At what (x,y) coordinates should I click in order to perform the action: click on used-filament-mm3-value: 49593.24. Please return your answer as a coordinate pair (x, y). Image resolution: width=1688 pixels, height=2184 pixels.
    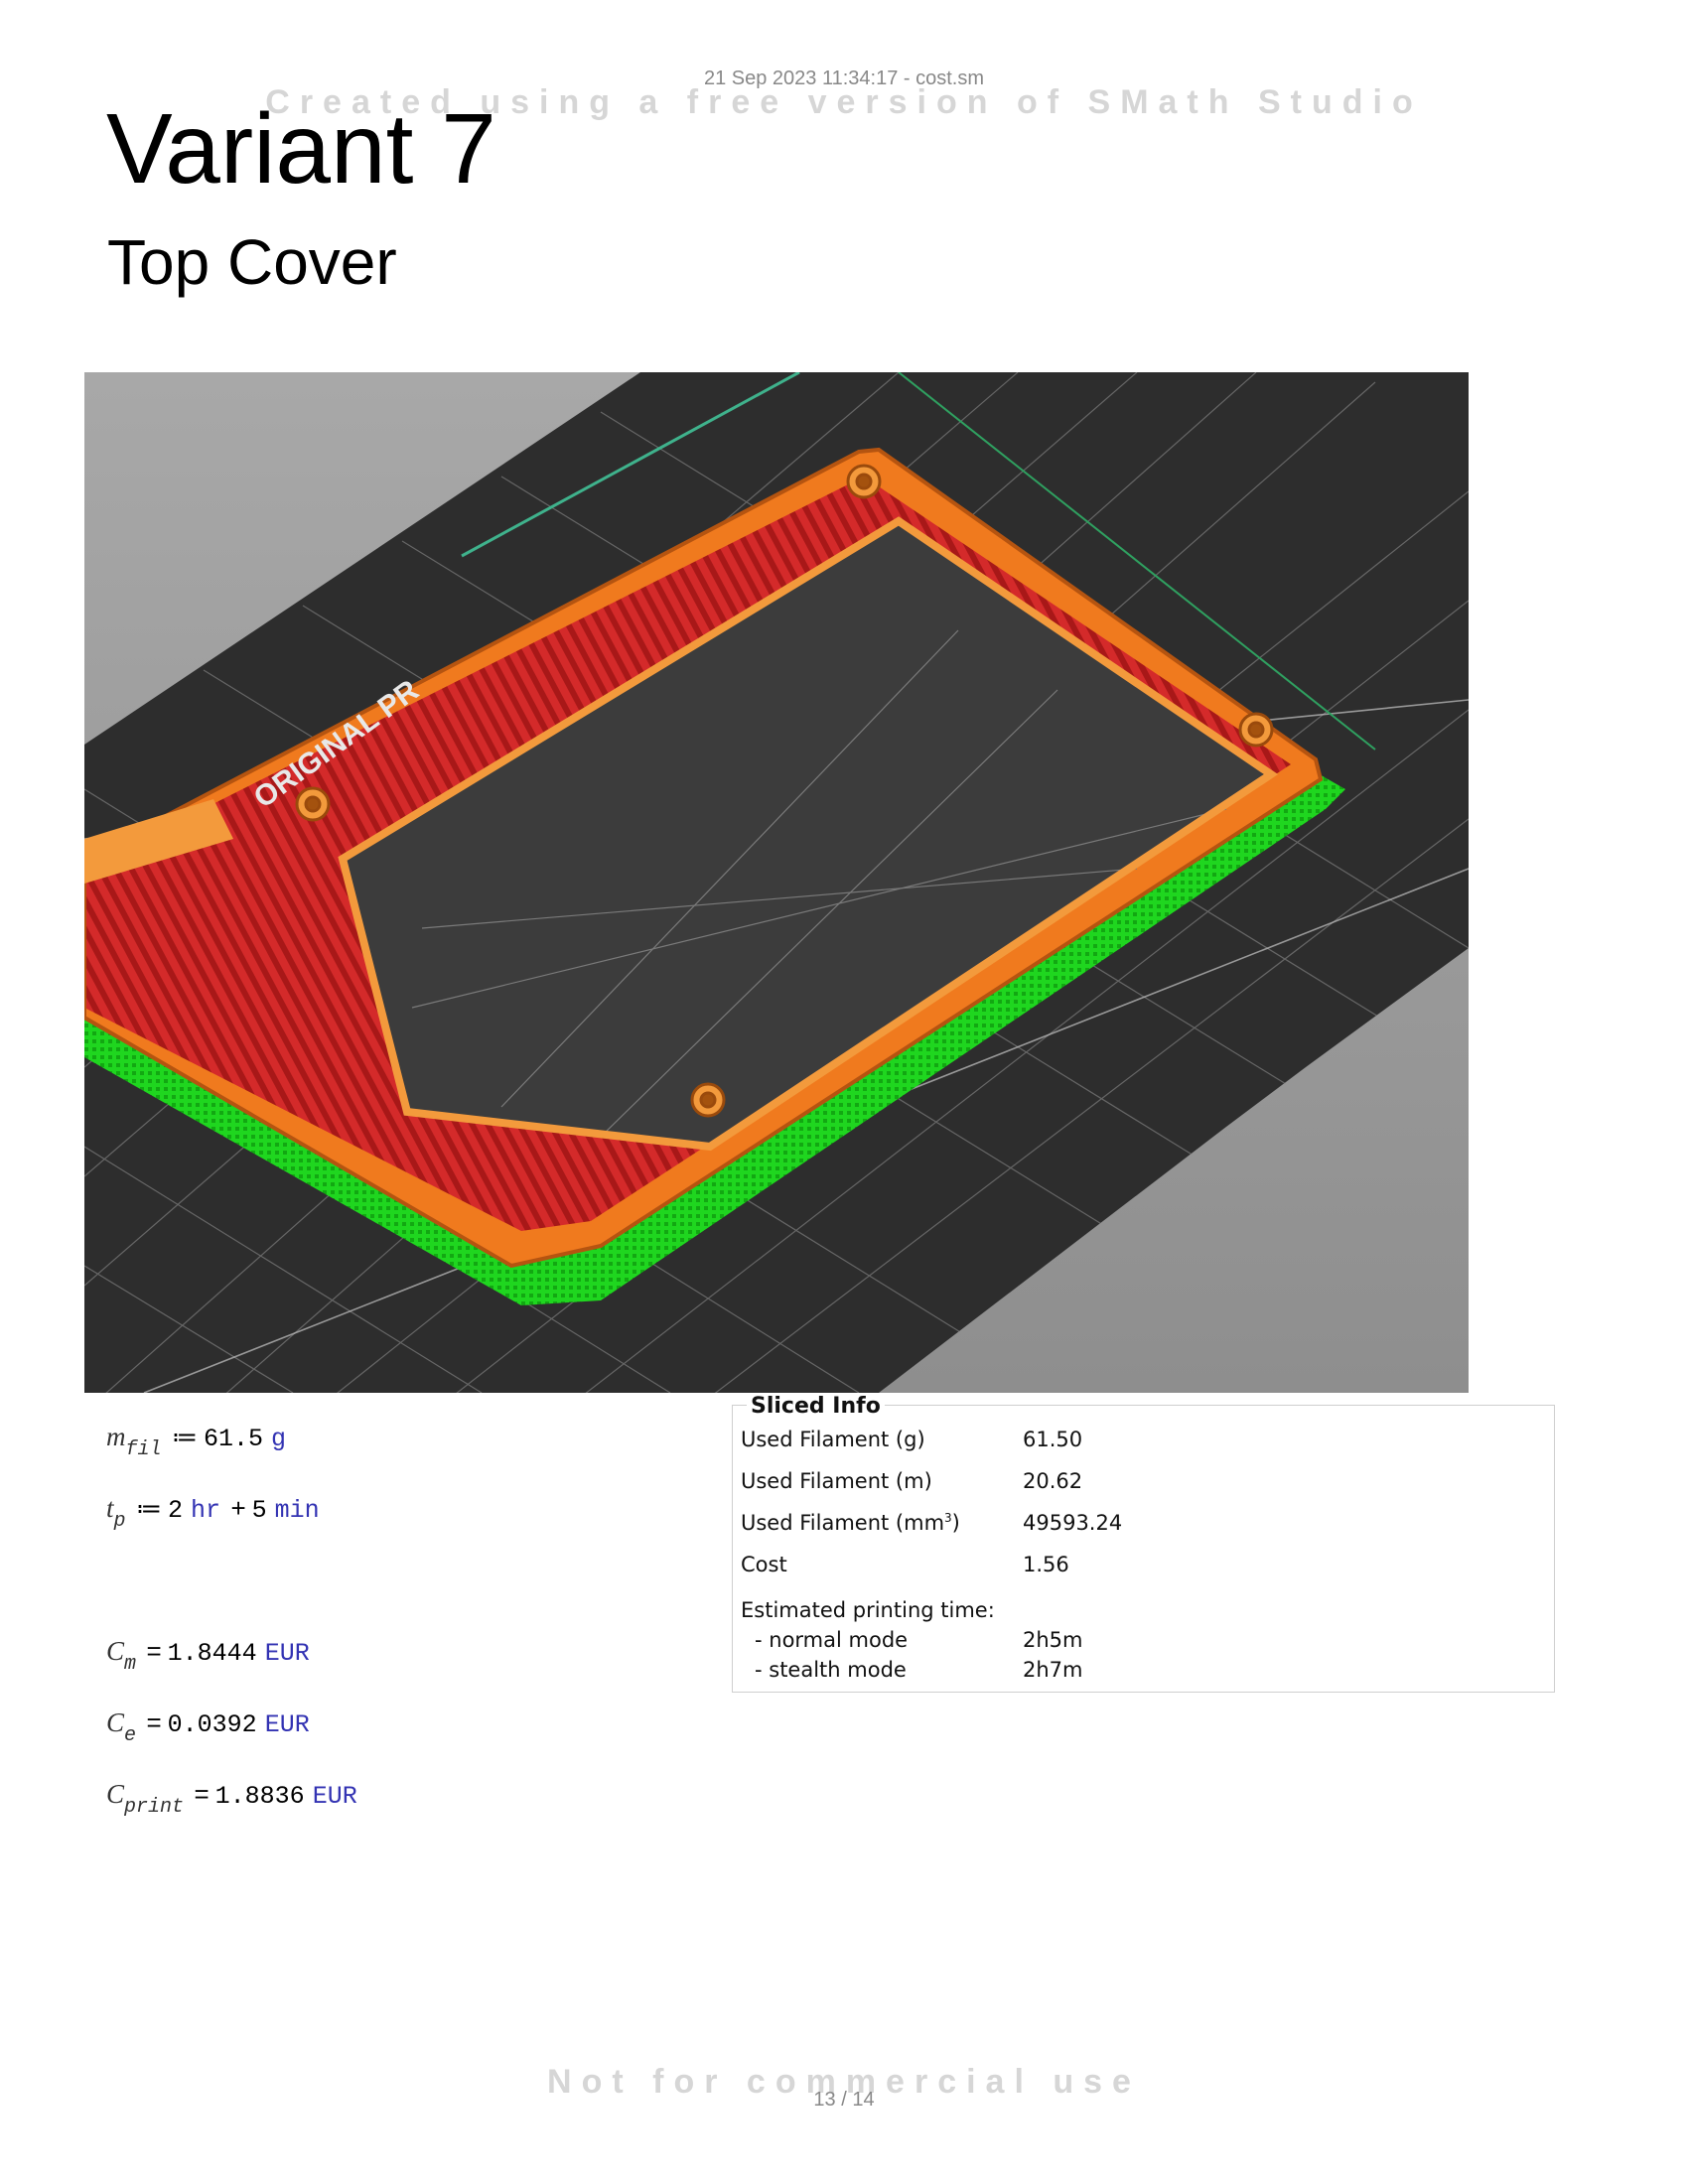
    Looking at the image, I should click on (1073, 1523).